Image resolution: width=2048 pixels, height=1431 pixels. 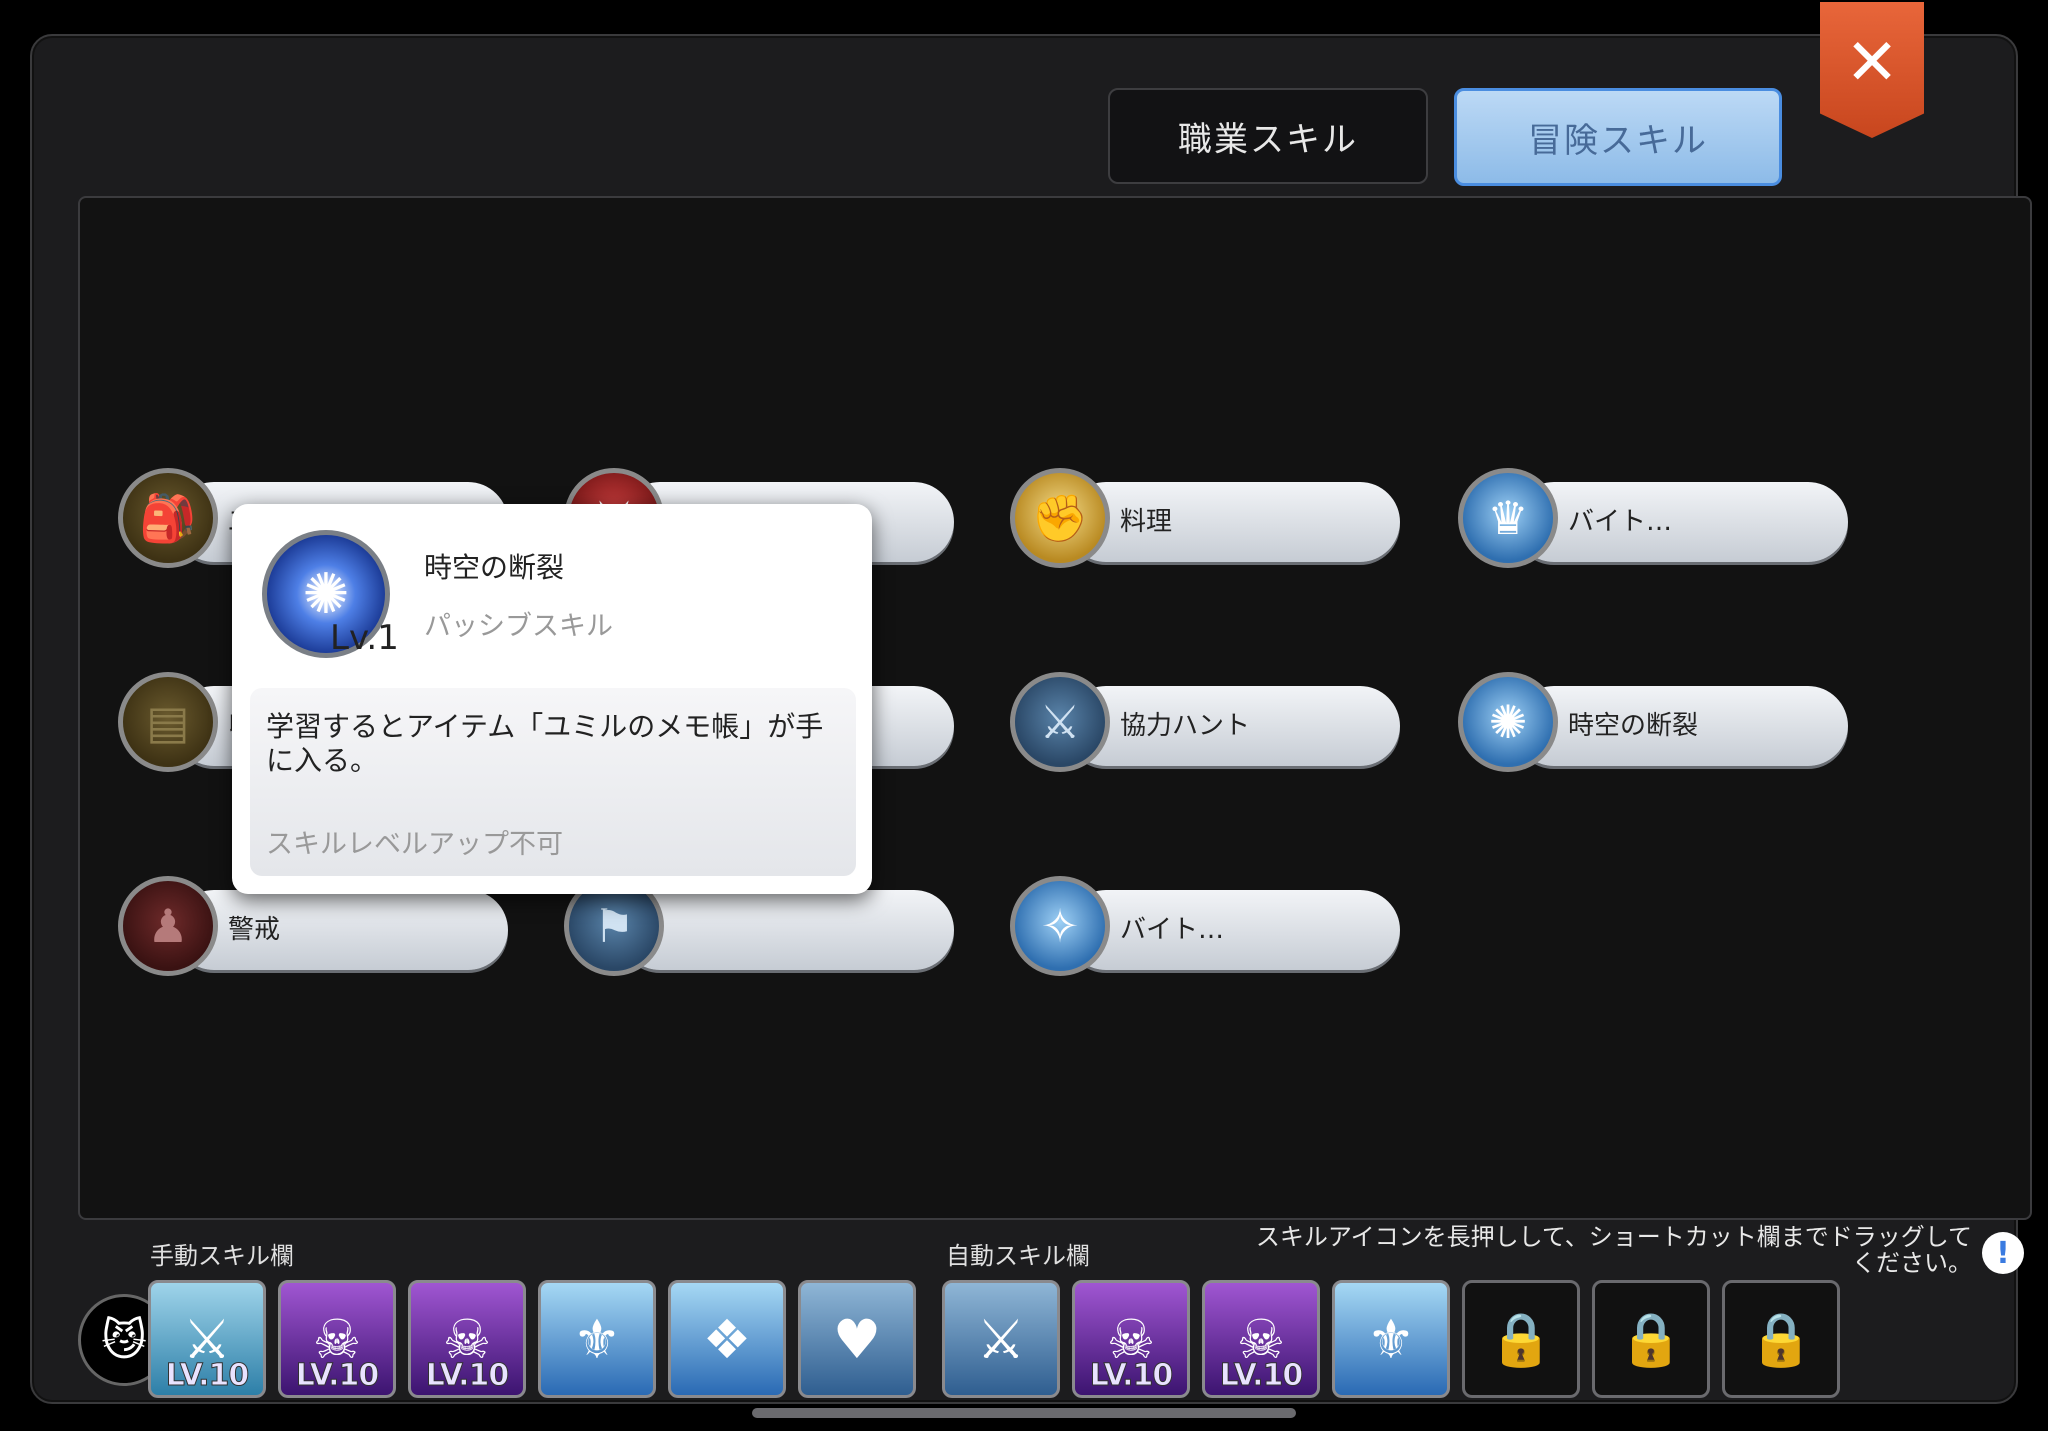 I want to click on auto-slot-1: ⚔, so click(x=1001, y=1339).